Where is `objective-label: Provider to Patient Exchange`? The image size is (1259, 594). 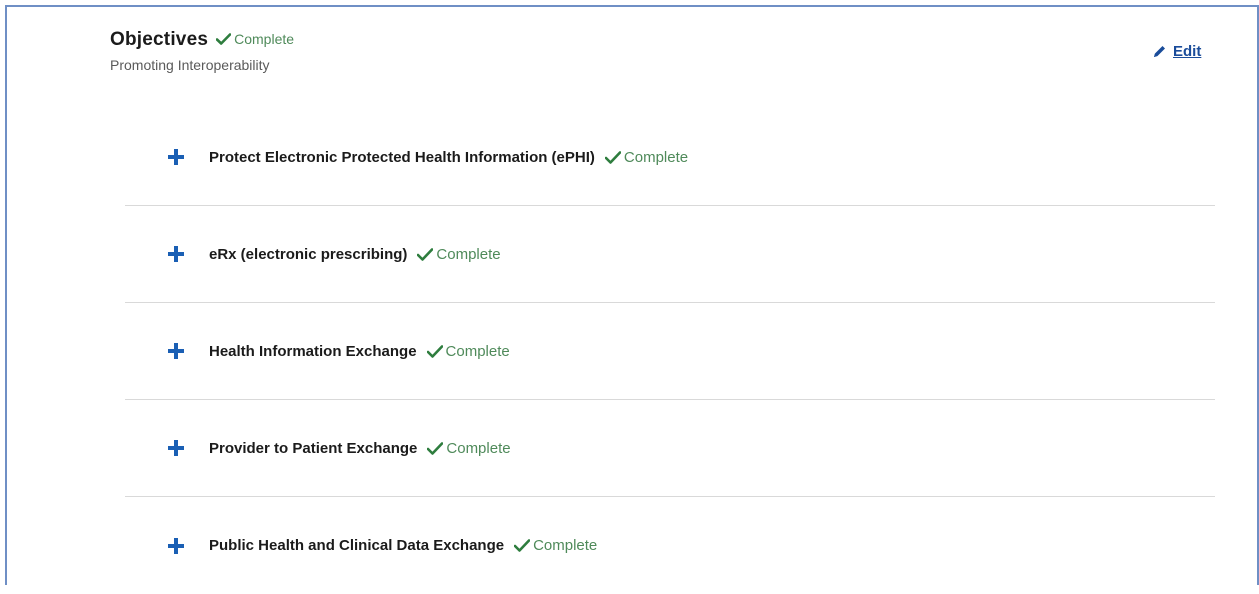
objective-label: Provider to Patient Exchange is located at coordinates (313, 448).